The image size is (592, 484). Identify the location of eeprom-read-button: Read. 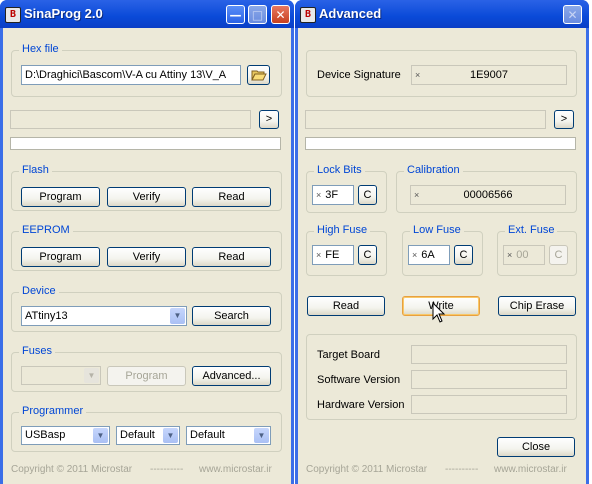
(231, 257).